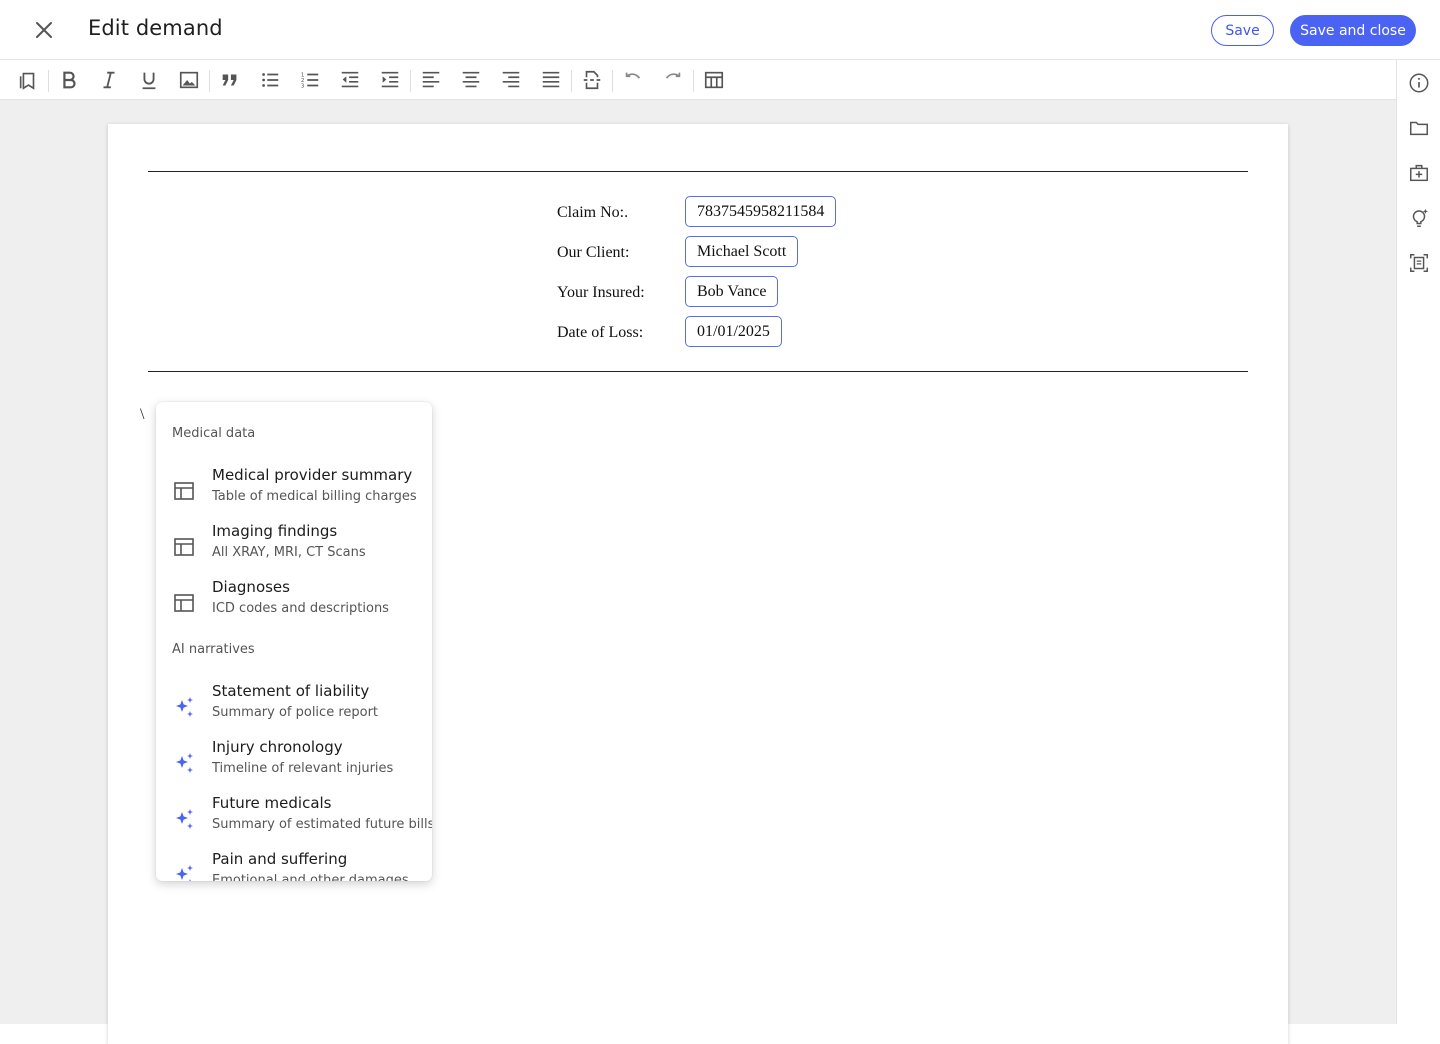  What do you see at coordinates (1419, 263) in the screenshot?
I see `document-scan-icon` at bounding box center [1419, 263].